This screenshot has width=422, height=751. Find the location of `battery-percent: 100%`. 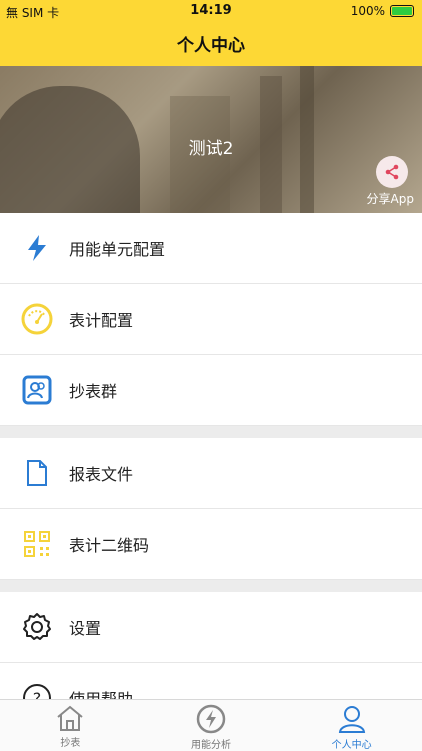

battery-percent: 100% is located at coordinates (367, 11).